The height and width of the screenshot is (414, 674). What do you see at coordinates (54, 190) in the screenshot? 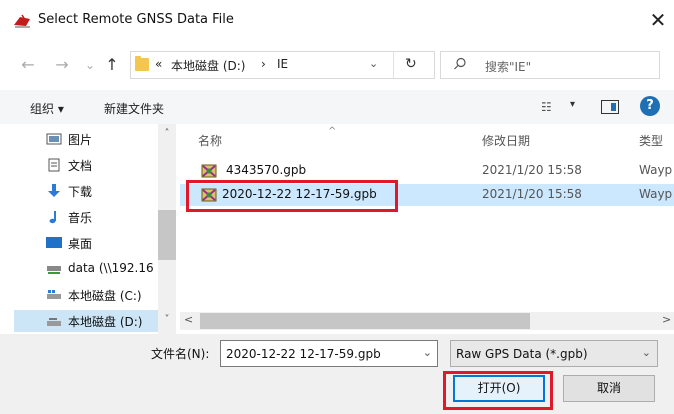
I see `downloads-icon` at bounding box center [54, 190].